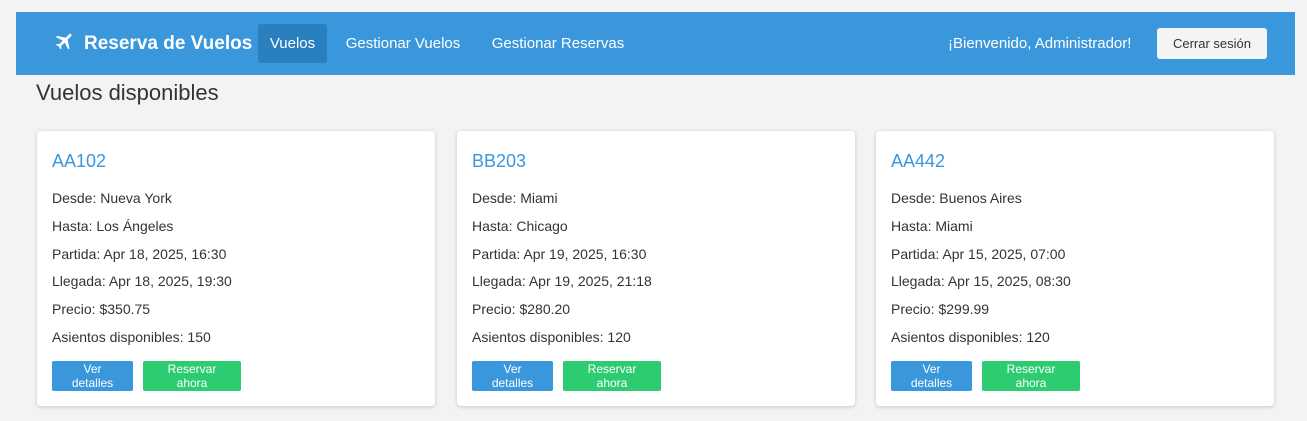 The height and width of the screenshot is (421, 1307). What do you see at coordinates (981, 281) in the screenshot?
I see `flight-arrival: Llegada: Apr 15, 2025, 08:30` at bounding box center [981, 281].